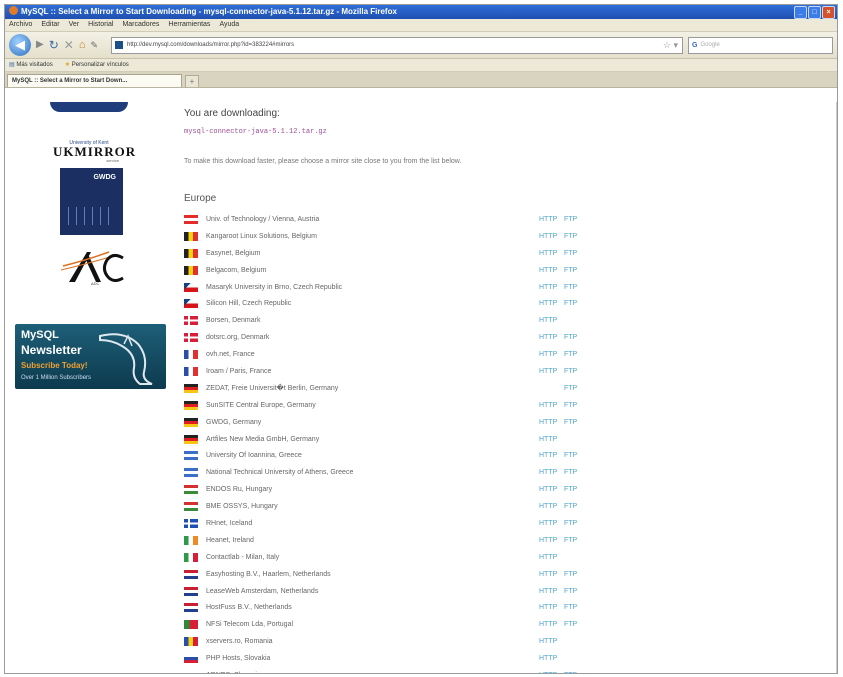 Image resolution: width=843 pixels, height=677 pixels. I want to click on bookmark-toolbar-icon: ✎, so click(94, 45).